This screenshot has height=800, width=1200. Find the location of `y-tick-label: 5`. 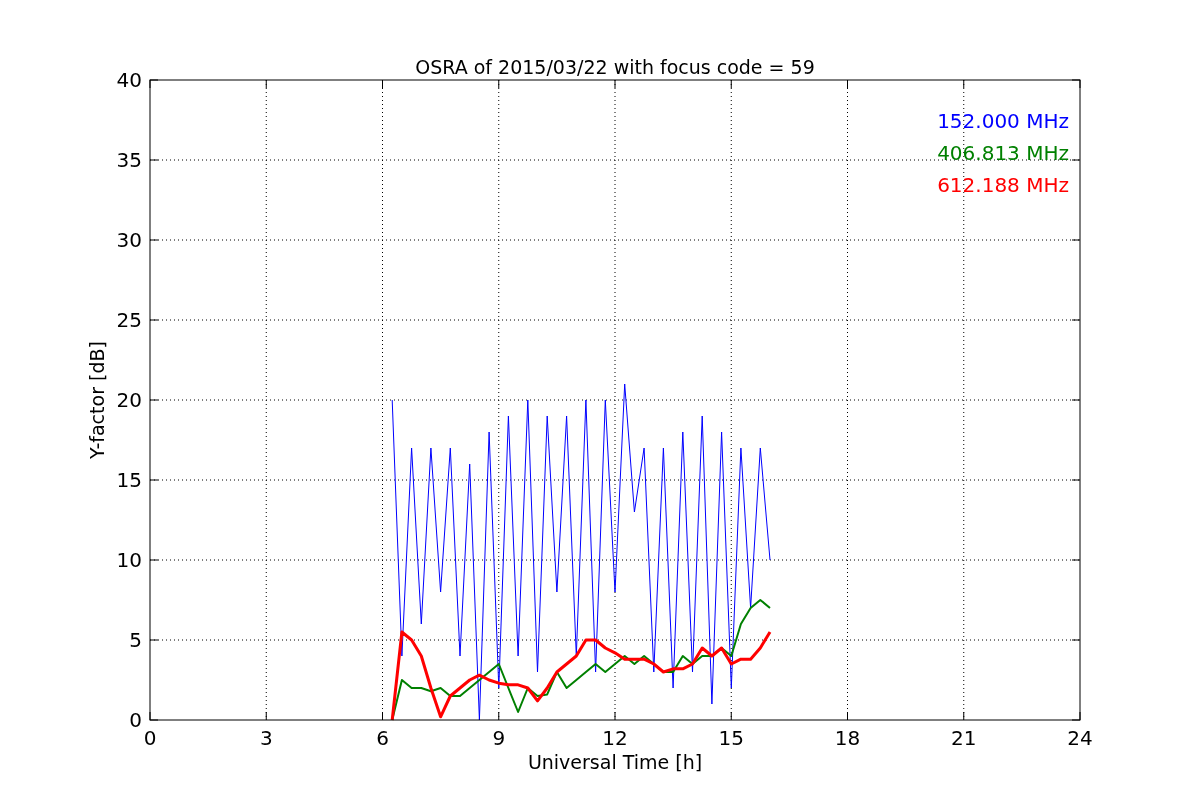

y-tick-label: 5 is located at coordinates (135, 640).